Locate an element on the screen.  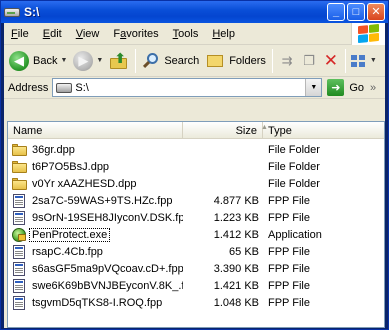
back-arrow-icon: ◀ is located at coordinates (19, 60).